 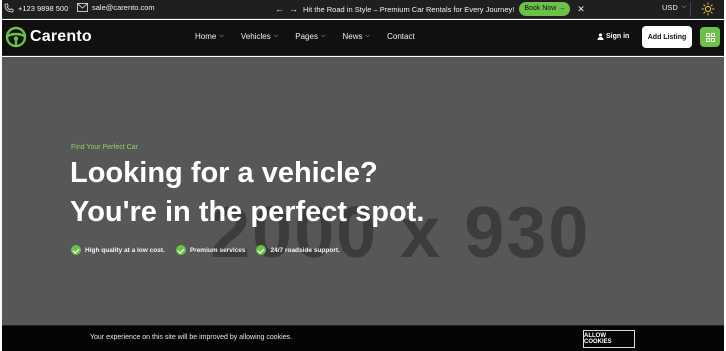 I want to click on nav-item-news: News ⌵, so click(x=357, y=36).